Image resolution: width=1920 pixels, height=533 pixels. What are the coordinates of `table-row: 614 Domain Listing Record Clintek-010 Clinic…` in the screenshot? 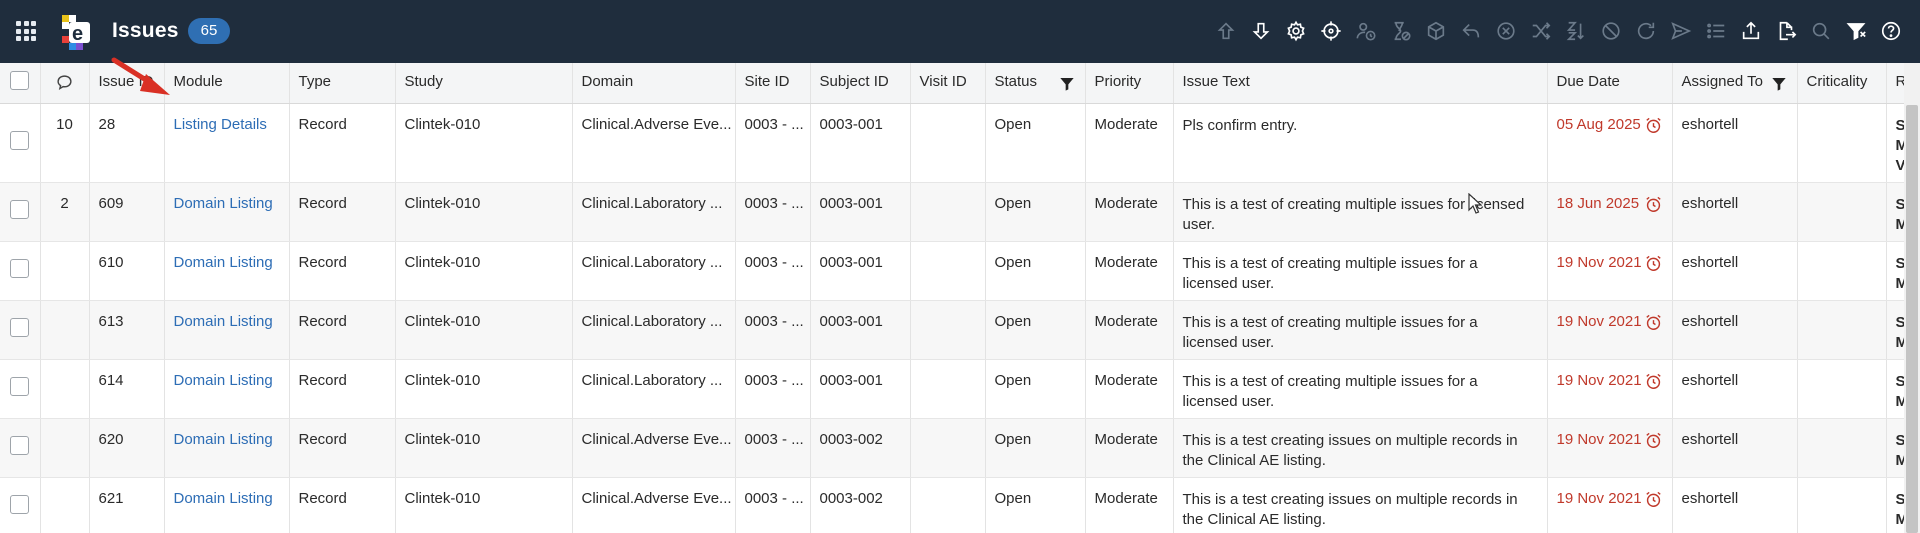 It's located at (952, 389).